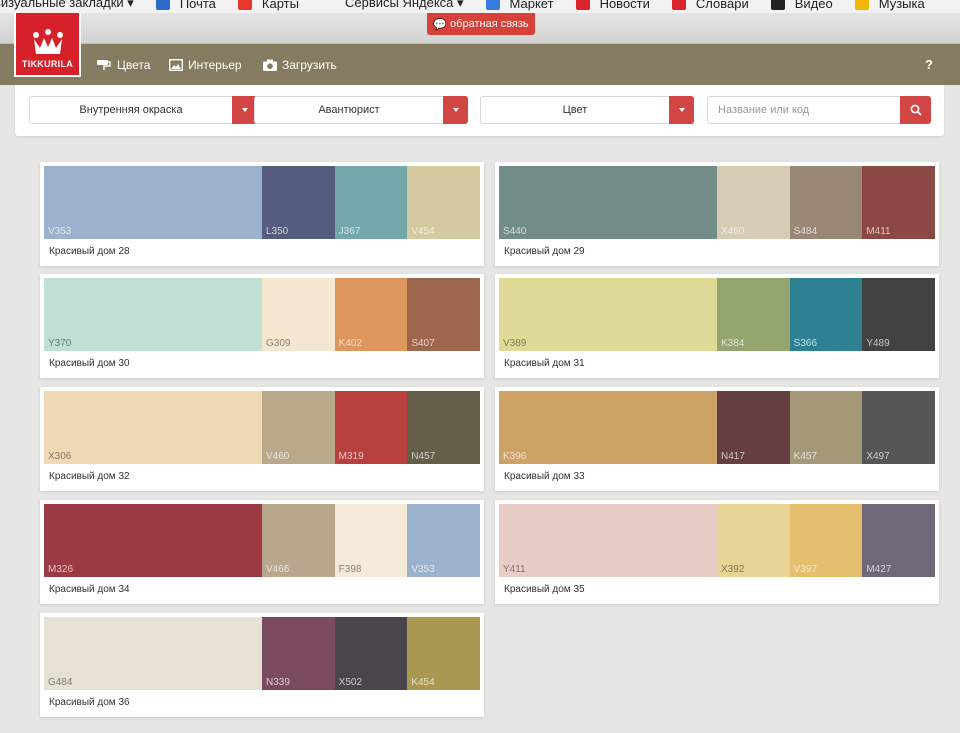  What do you see at coordinates (185, 5) in the screenshot?
I see `bookmark-item: Почта` at bounding box center [185, 5].